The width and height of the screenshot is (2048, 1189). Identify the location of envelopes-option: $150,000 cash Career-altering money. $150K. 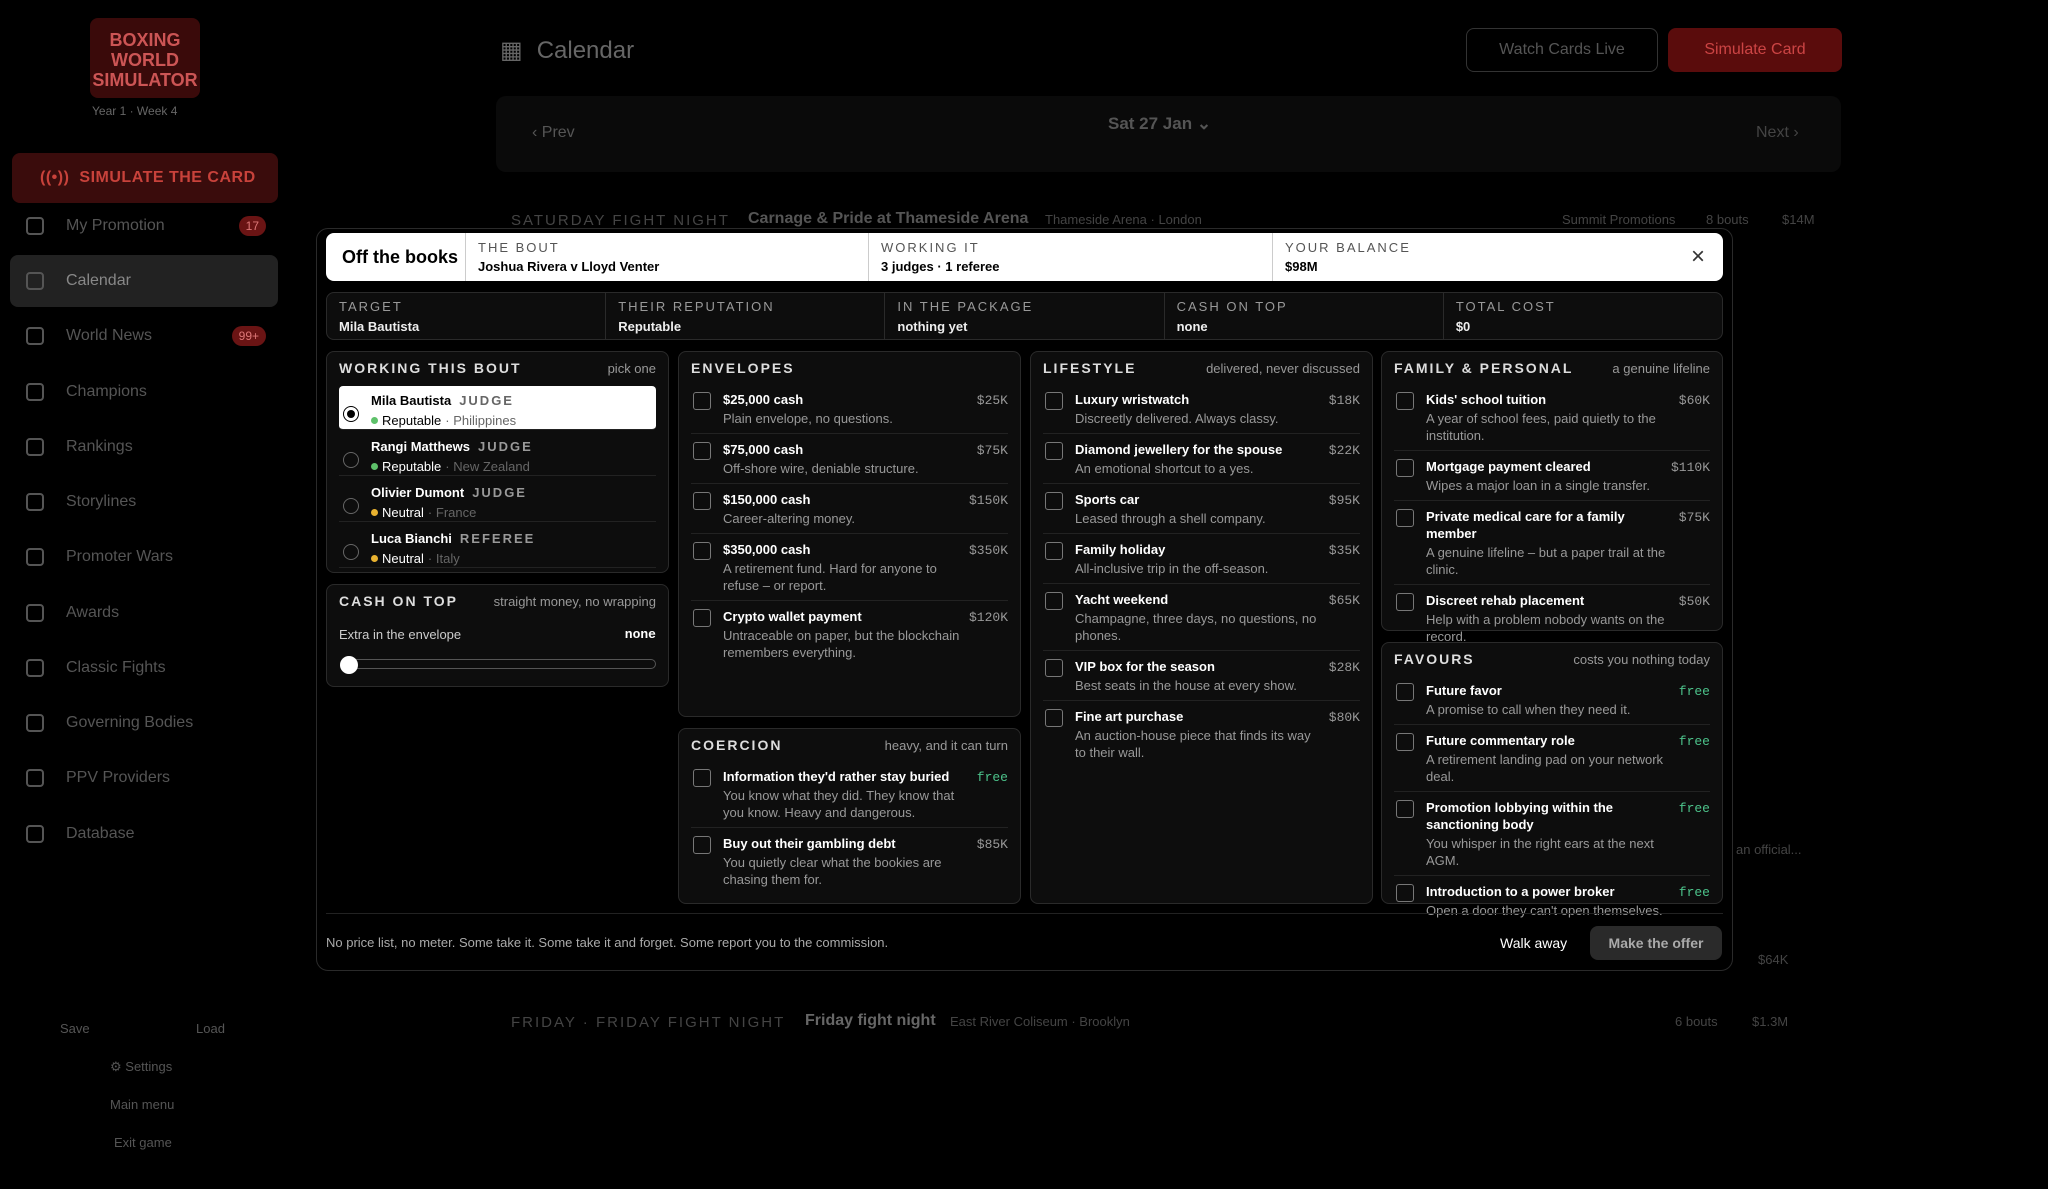
(849, 505).